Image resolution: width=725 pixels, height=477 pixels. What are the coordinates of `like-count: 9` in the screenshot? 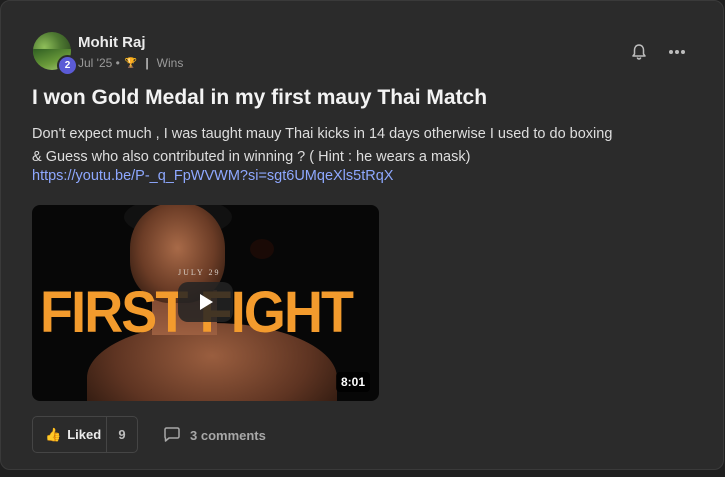 It's located at (122, 434).